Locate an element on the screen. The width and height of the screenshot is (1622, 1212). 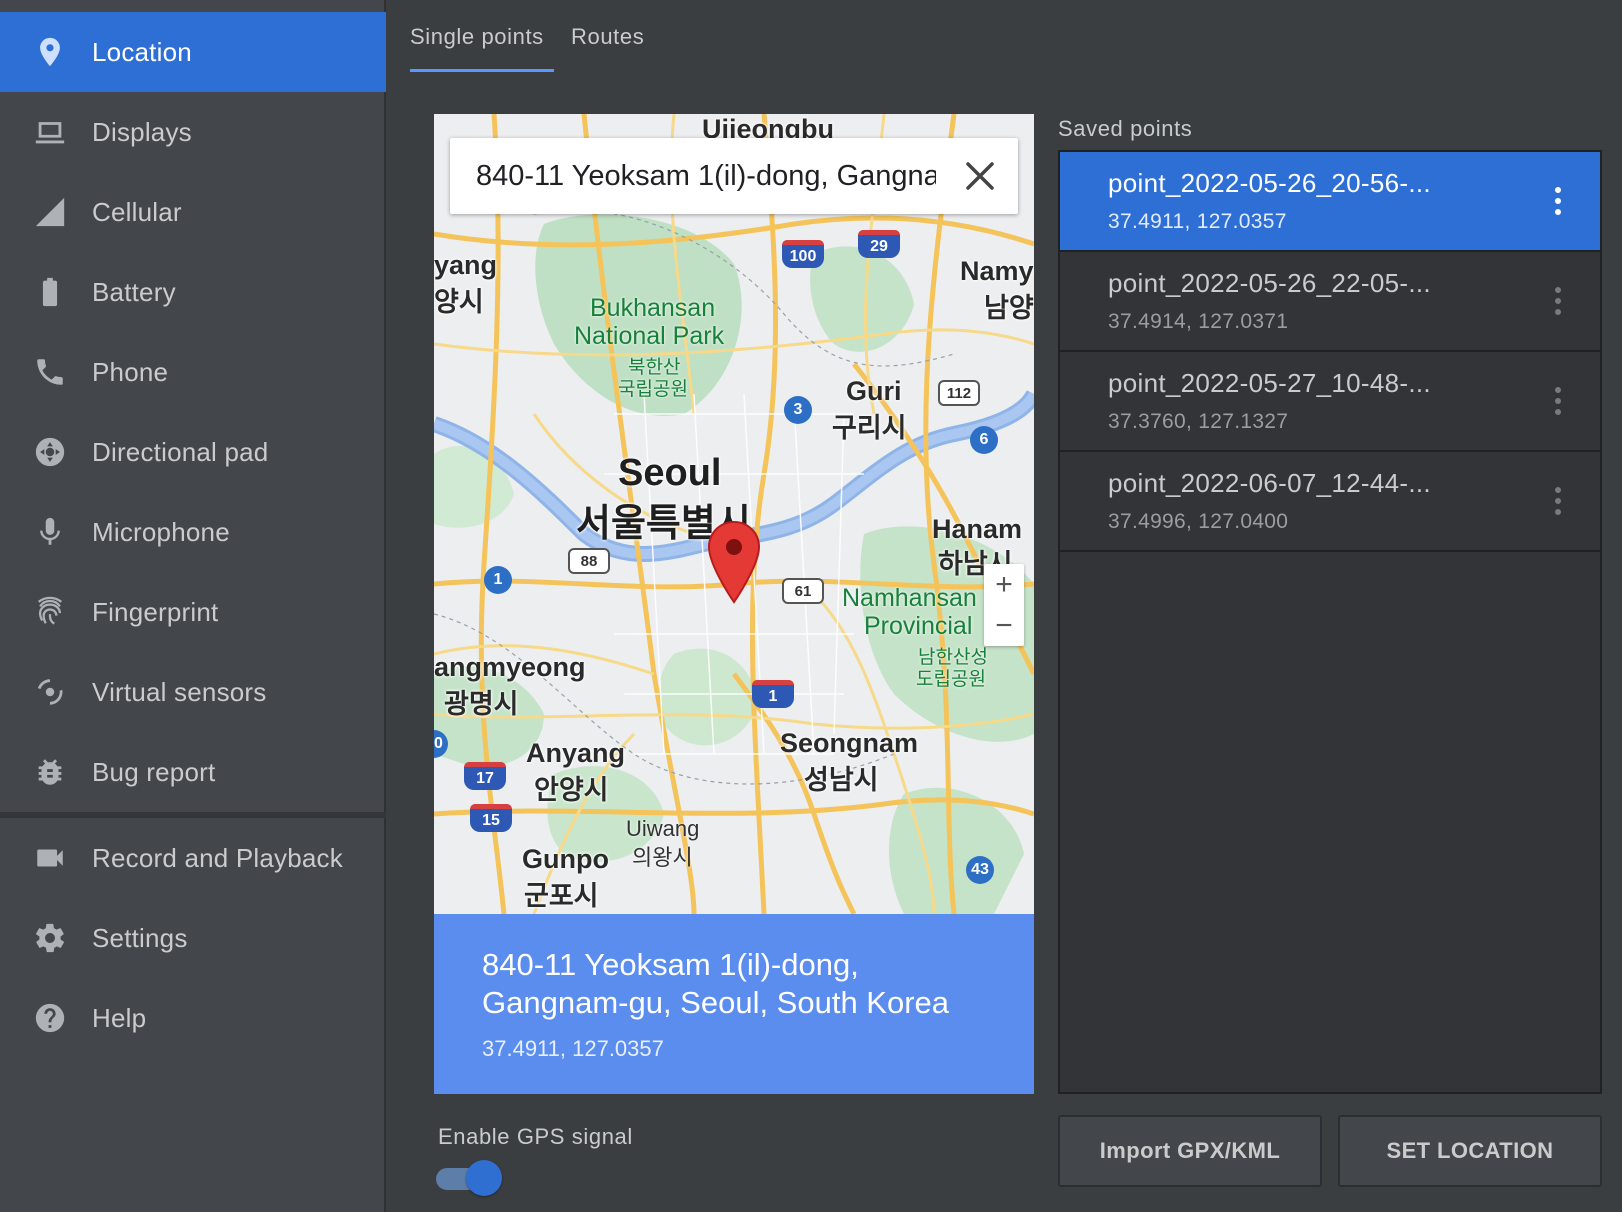
map-label-namyangju-ko: 남양 is located at coordinates (1009, 308).